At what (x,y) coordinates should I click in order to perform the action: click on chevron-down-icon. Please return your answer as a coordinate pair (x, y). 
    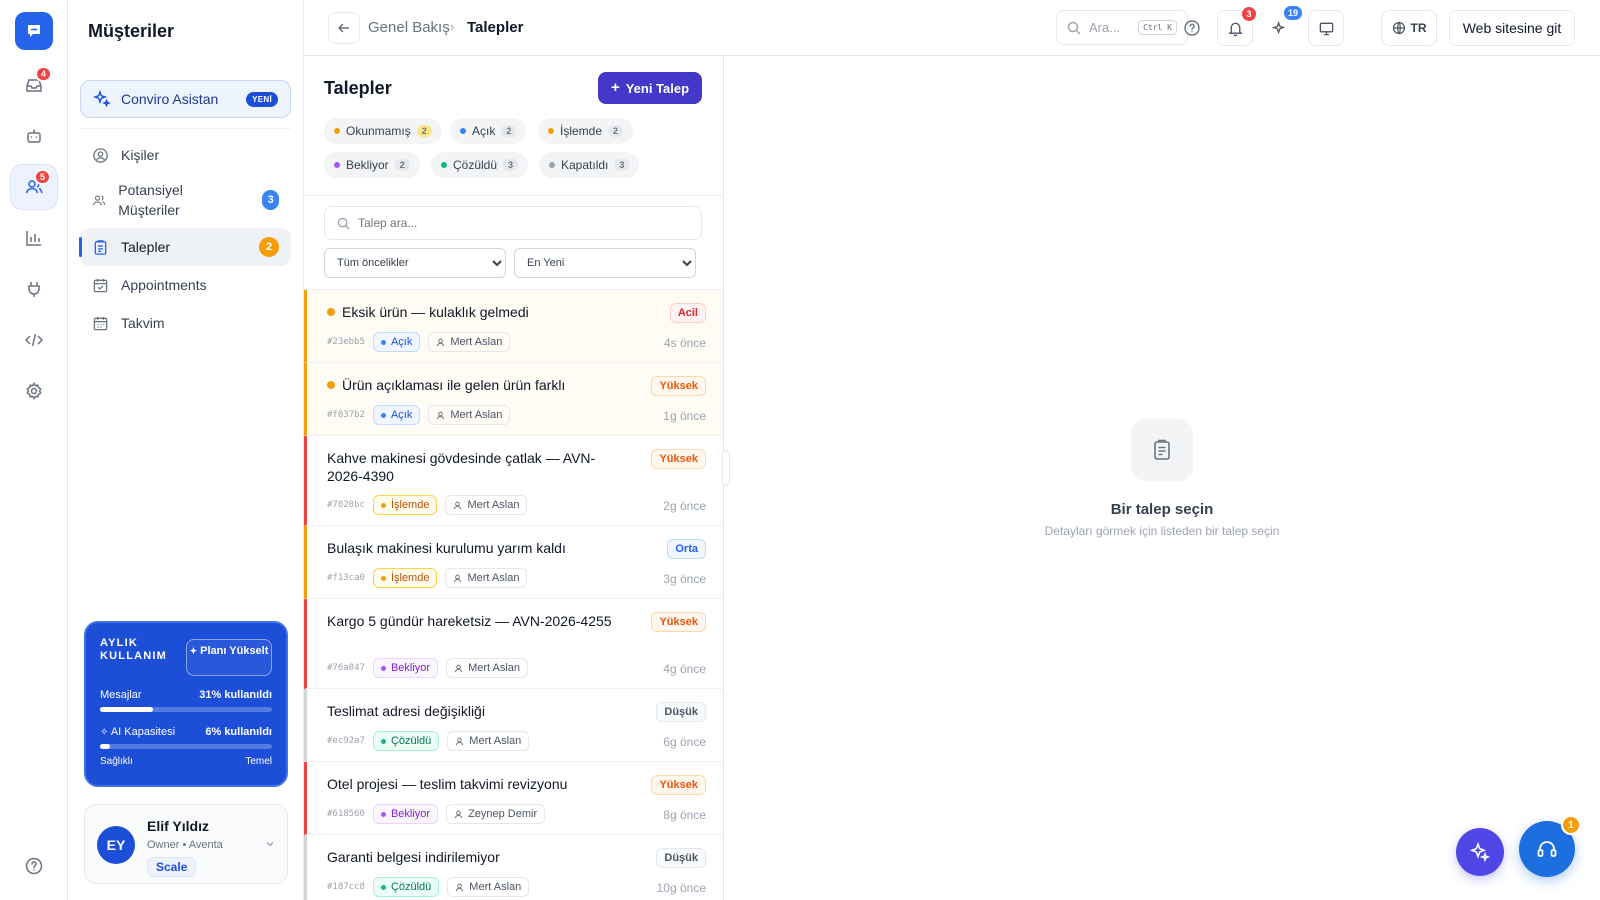
    Looking at the image, I should click on (270, 844).